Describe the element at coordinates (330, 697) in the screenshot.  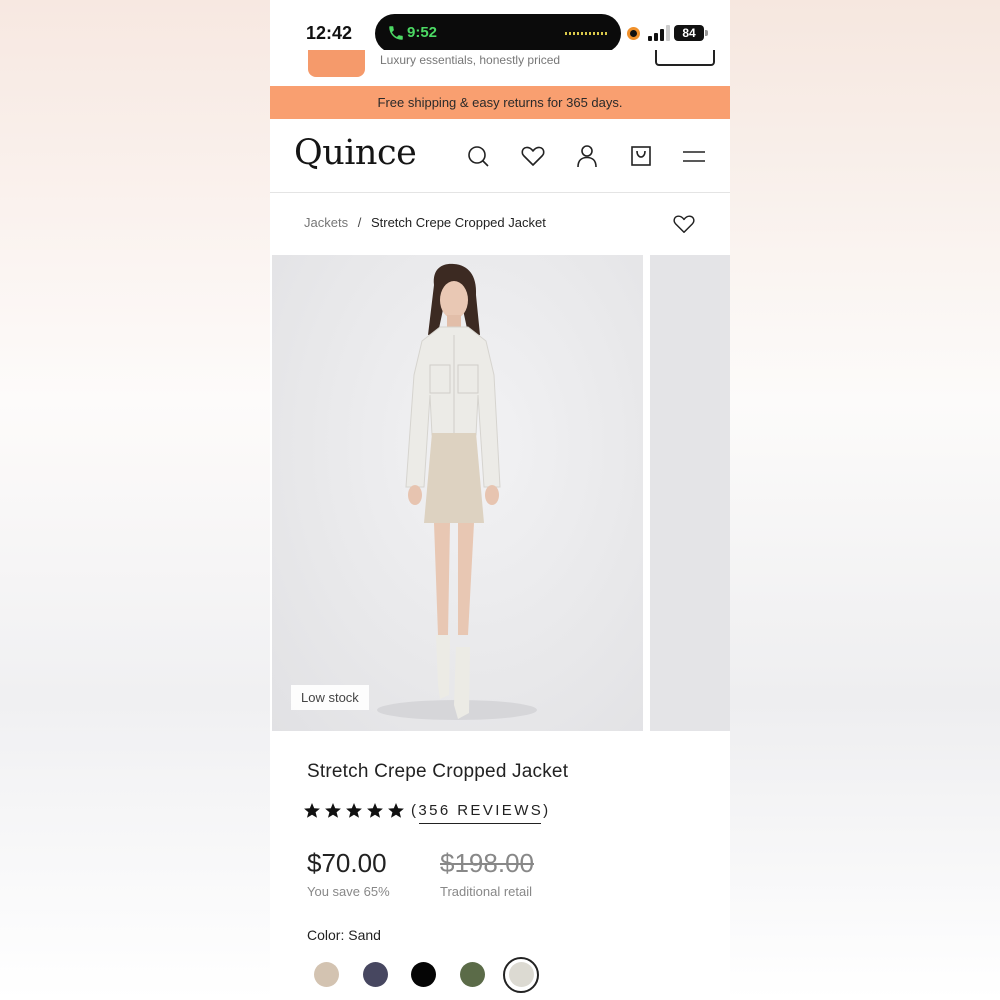
I see `low-stock-badge: Low stock` at that location.